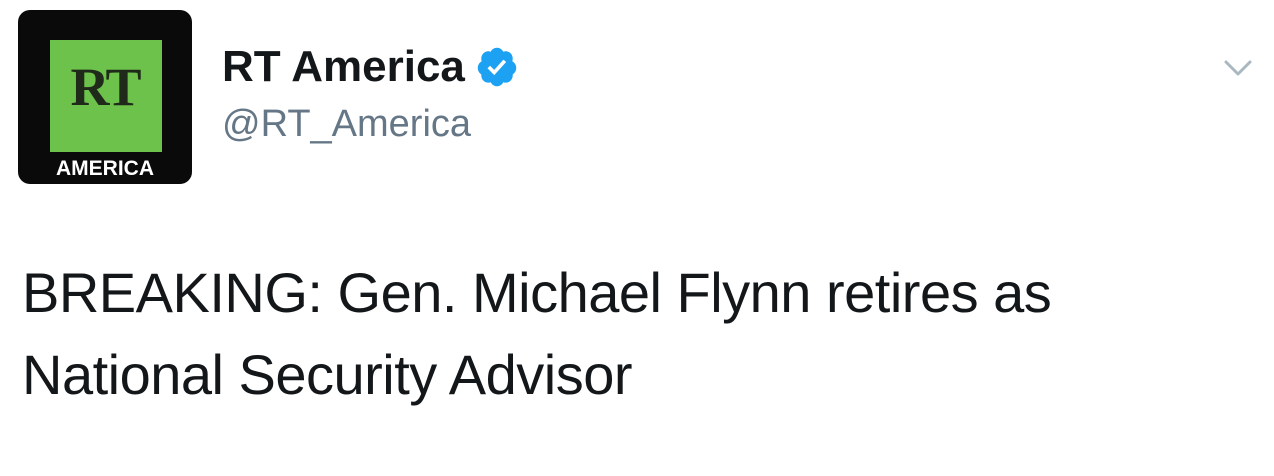 Image resolution: width=1274 pixels, height=476 pixels. I want to click on verified-badge-icon, so click(497, 67).